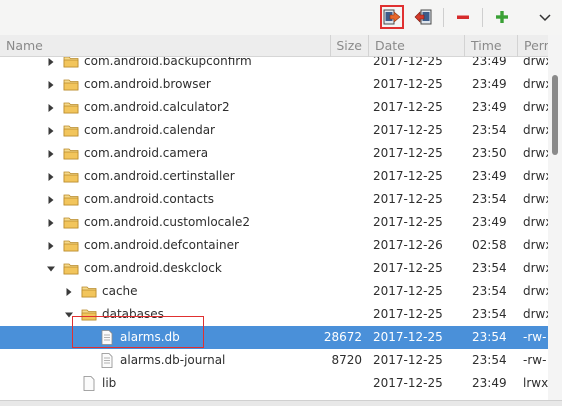  I want to click on toolbar, so click(281, 17).